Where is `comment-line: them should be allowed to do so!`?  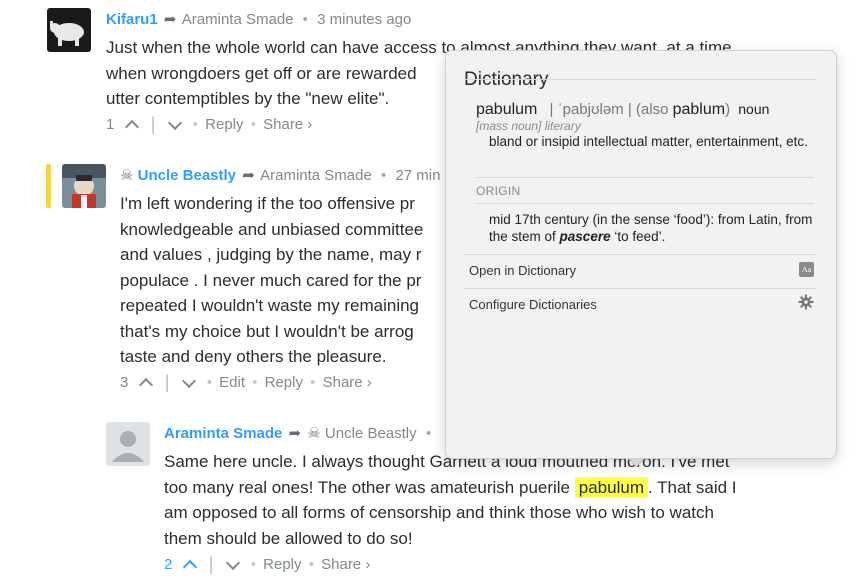
comment-line: them should be allowed to do so! is located at coordinates (288, 538).